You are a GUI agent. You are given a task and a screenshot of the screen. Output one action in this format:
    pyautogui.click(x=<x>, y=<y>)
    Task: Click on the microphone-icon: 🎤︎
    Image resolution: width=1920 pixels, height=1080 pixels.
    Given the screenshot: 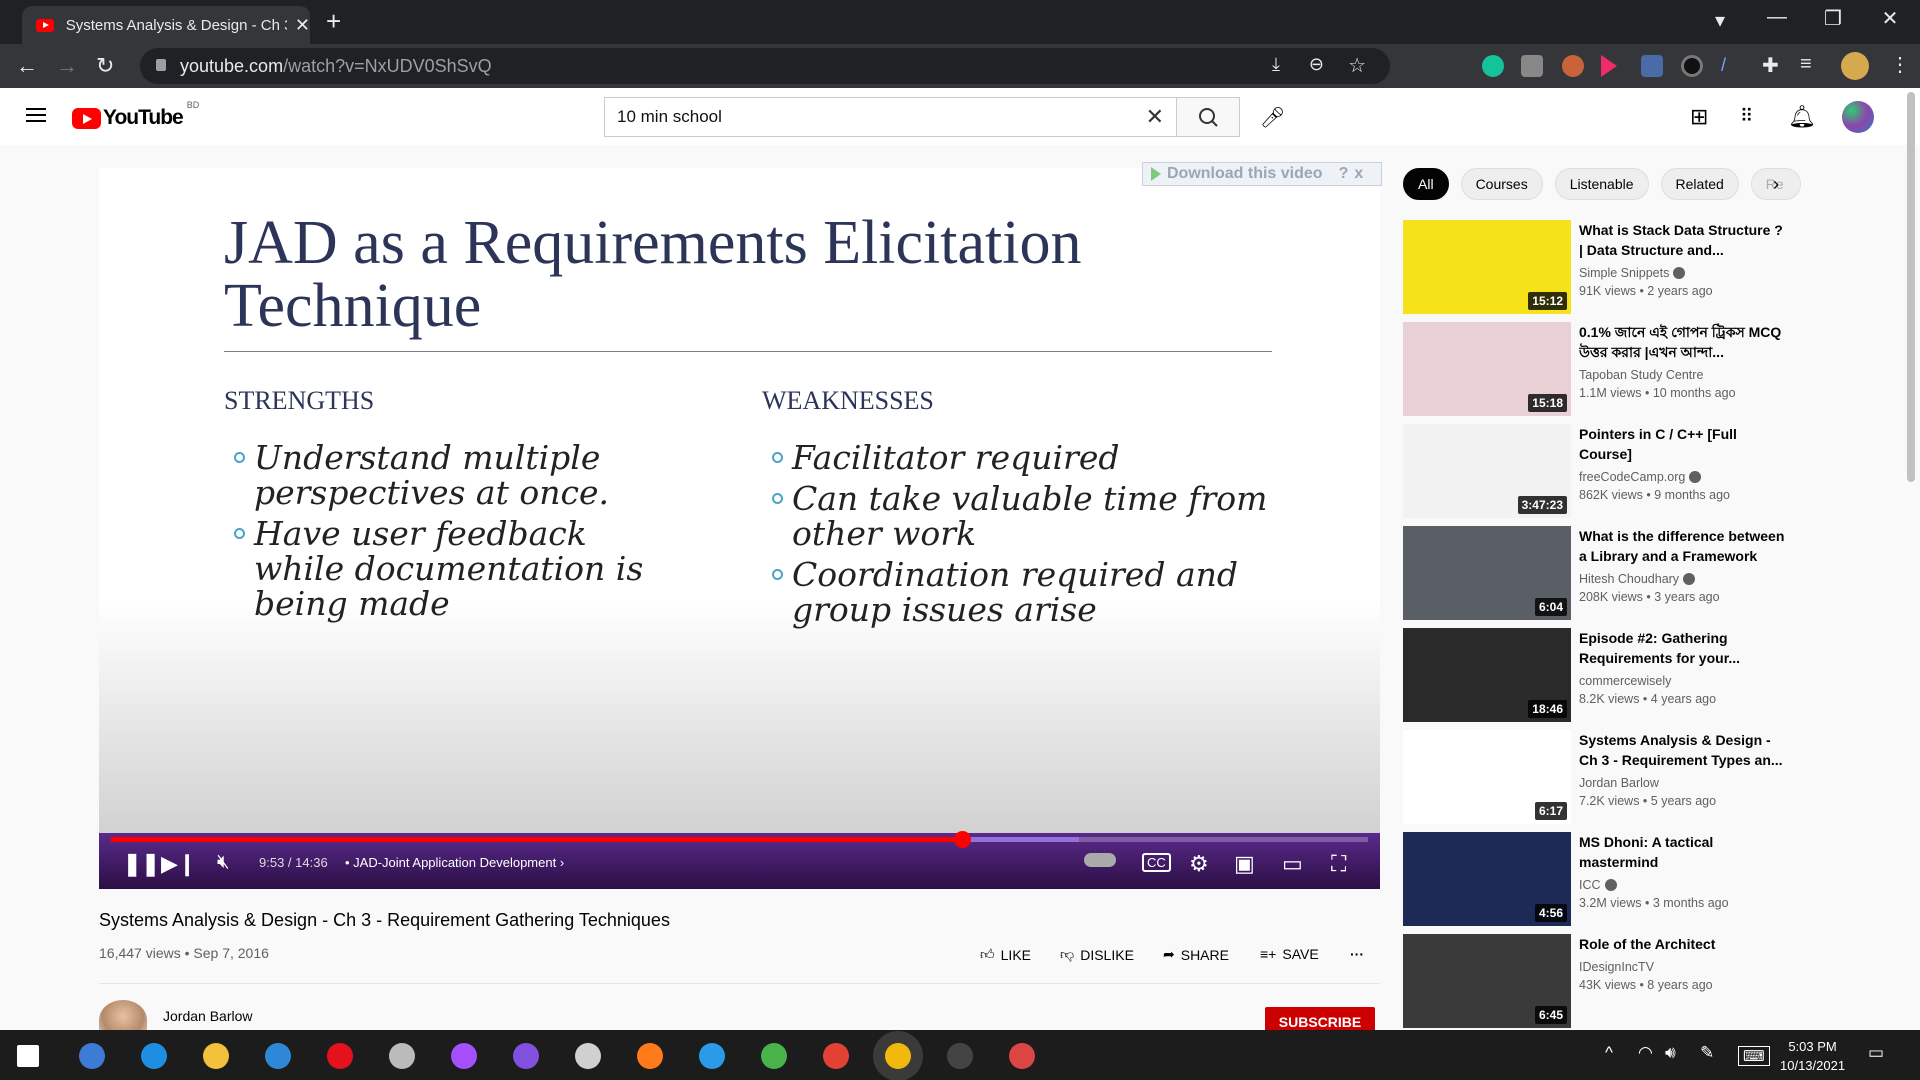 What is the action you would take?
    pyautogui.click(x=1272, y=117)
    